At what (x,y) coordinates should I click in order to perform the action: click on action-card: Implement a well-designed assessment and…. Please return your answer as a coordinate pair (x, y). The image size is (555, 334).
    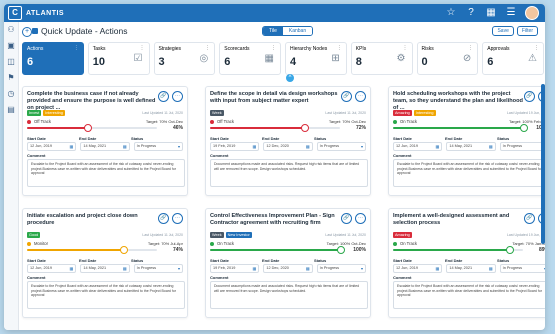
    Looking at the image, I should click on (466, 263).